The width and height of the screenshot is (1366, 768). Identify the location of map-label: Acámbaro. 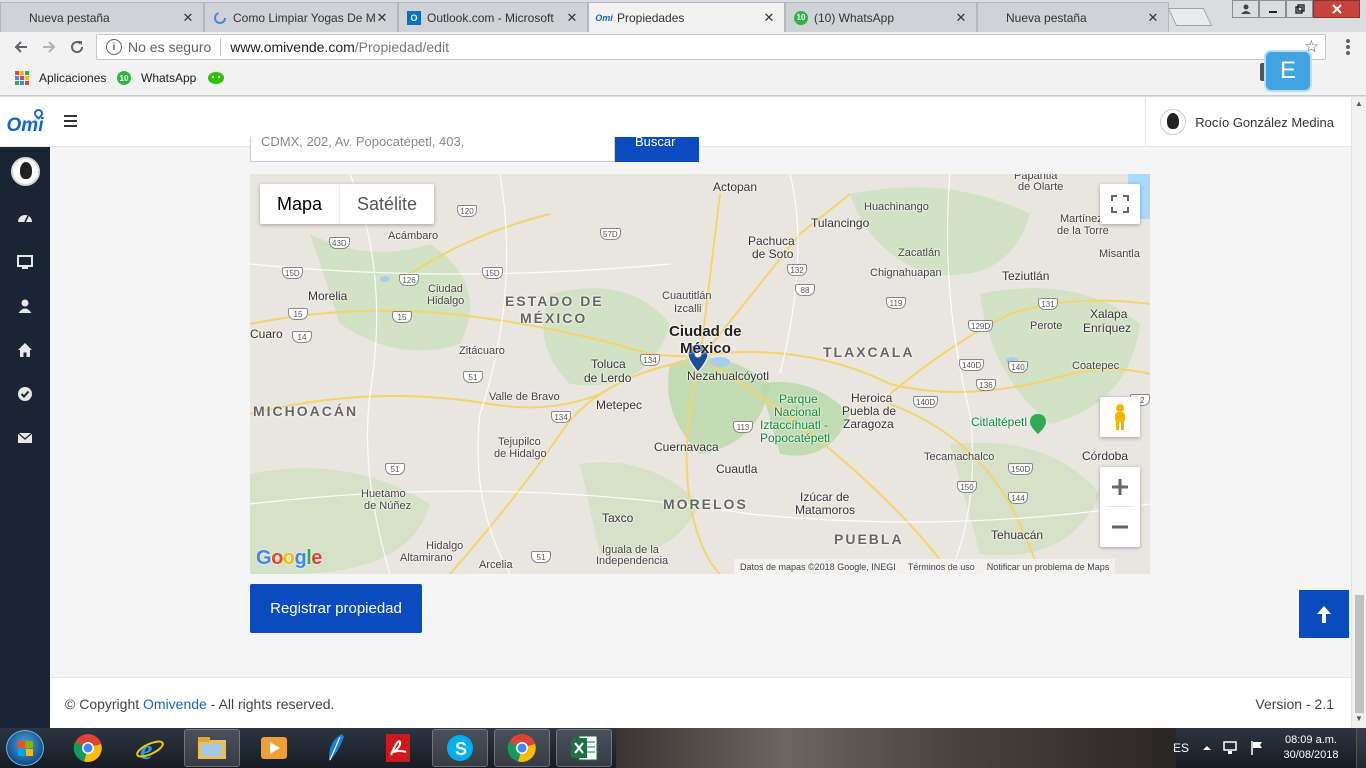
(413, 236).